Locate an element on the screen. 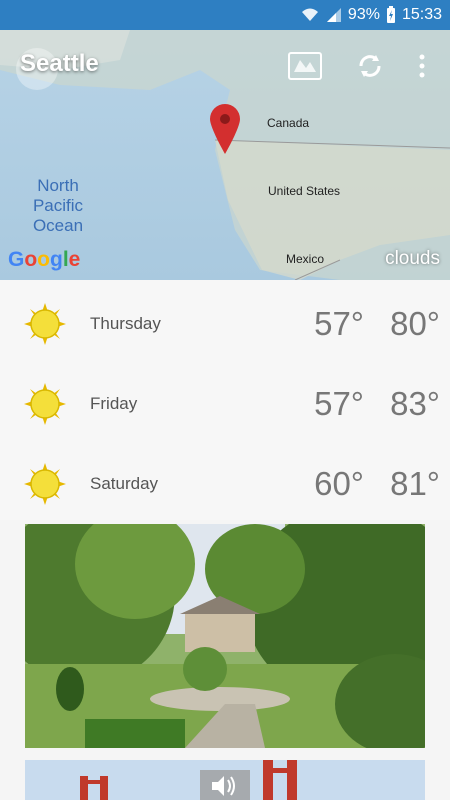 The height and width of the screenshot is (800, 450). forecast-high: 81° is located at coordinates (415, 483).